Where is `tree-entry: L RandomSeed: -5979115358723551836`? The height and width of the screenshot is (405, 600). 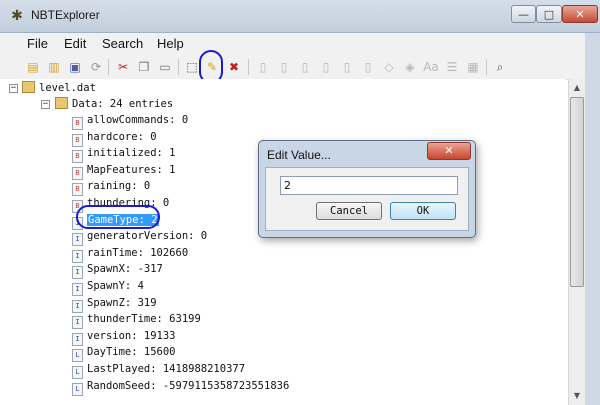
tree-entry: L RandomSeed: -5979115358723551836 is located at coordinates (181, 387).